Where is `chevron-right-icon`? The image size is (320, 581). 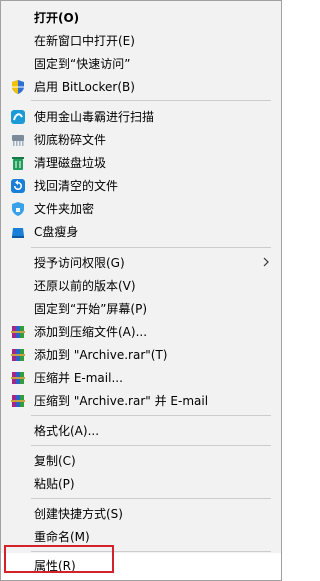 chevron-right-icon is located at coordinates (266, 262).